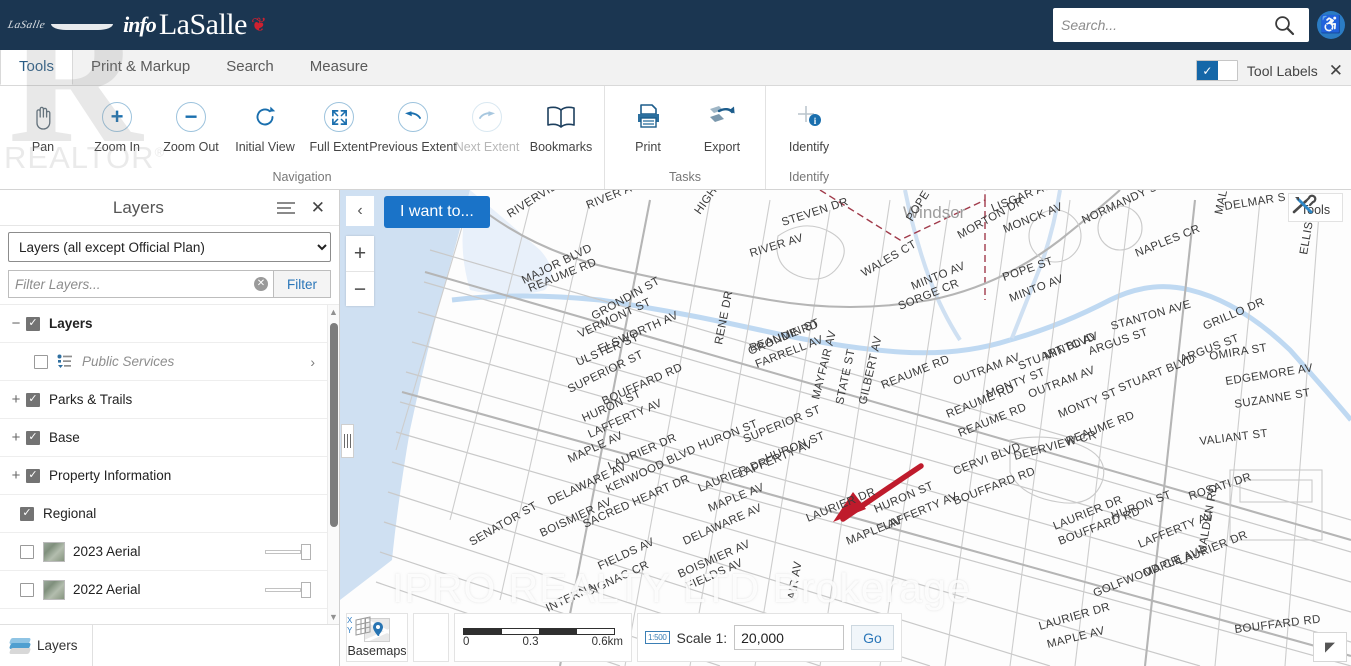 Image resolution: width=1351 pixels, height=666 pixels. What do you see at coordinates (318, 207) in the screenshot?
I see `layers-panel-close-icon: ✕` at bounding box center [318, 207].